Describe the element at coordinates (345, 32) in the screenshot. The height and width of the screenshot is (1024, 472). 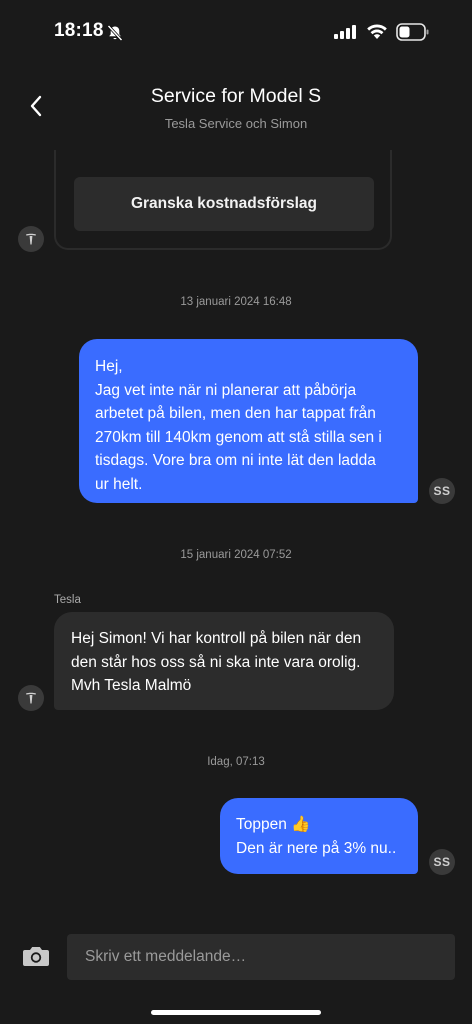
I see `cellular-signal-icon` at that location.